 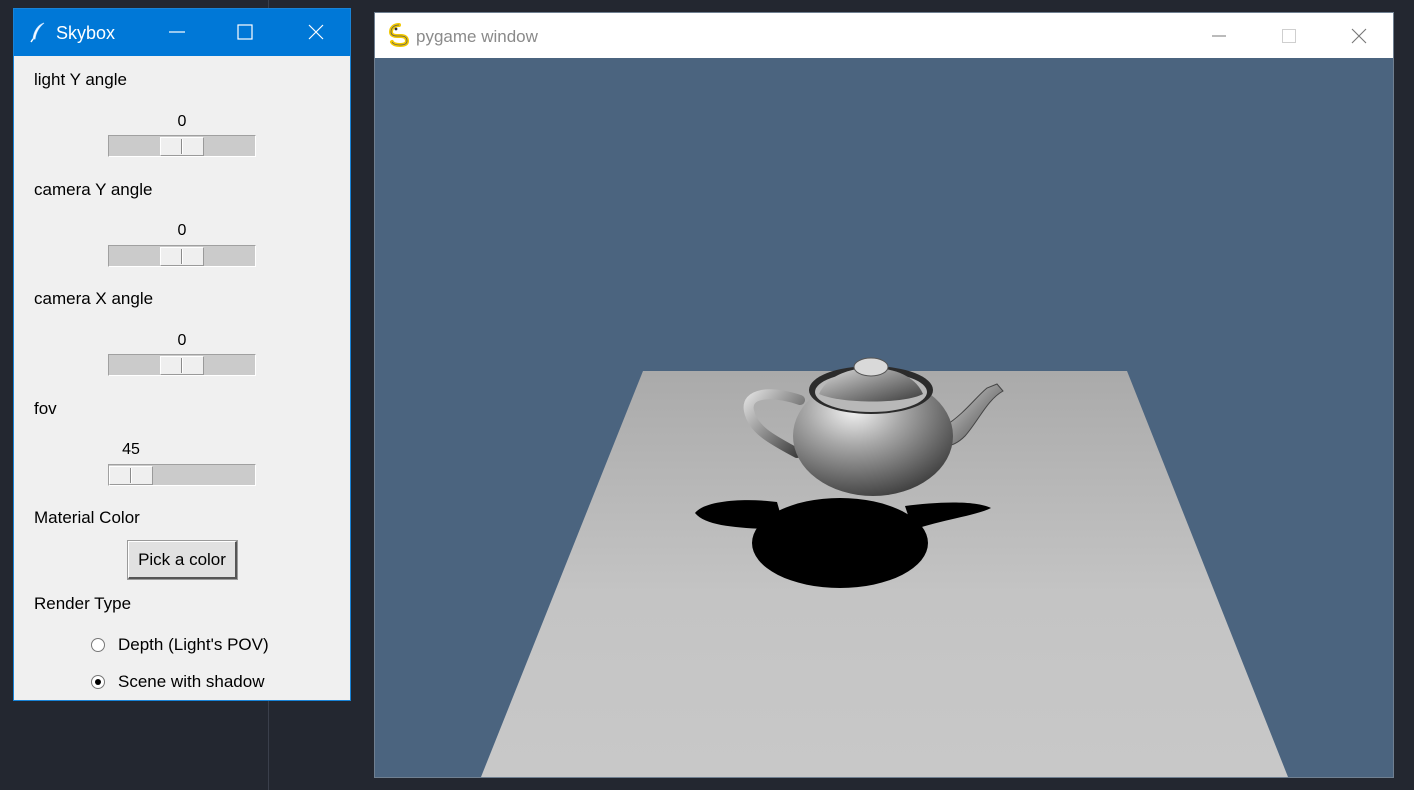 I want to click on camera-y-value: 0, so click(x=182, y=230).